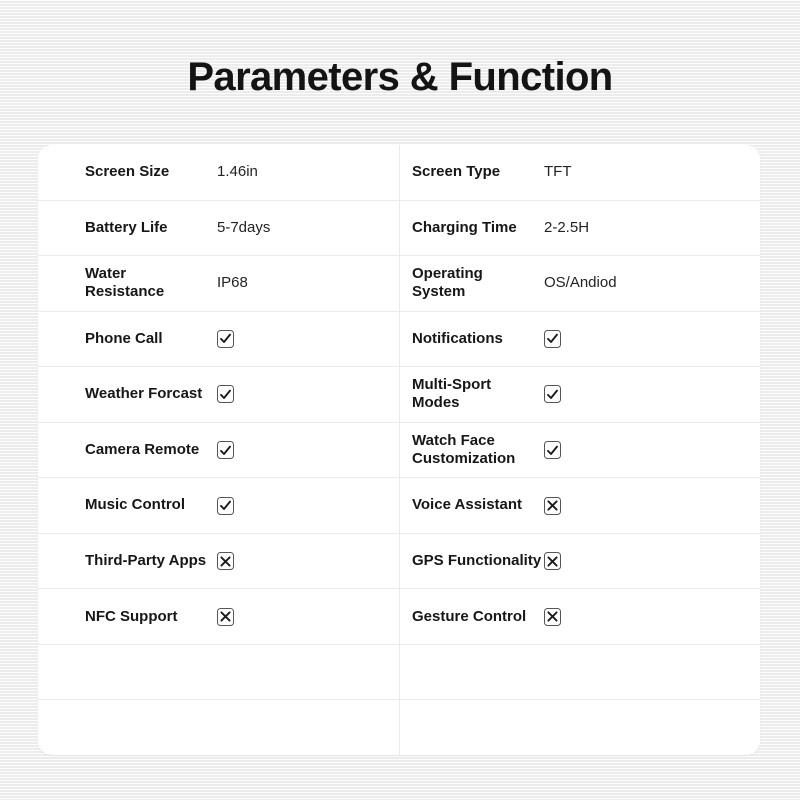 Image resolution: width=800 pixels, height=800 pixels. Describe the element at coordinates (146, 560) in the screenshot. I see `spec-label: Third-Party Apps` at that location.